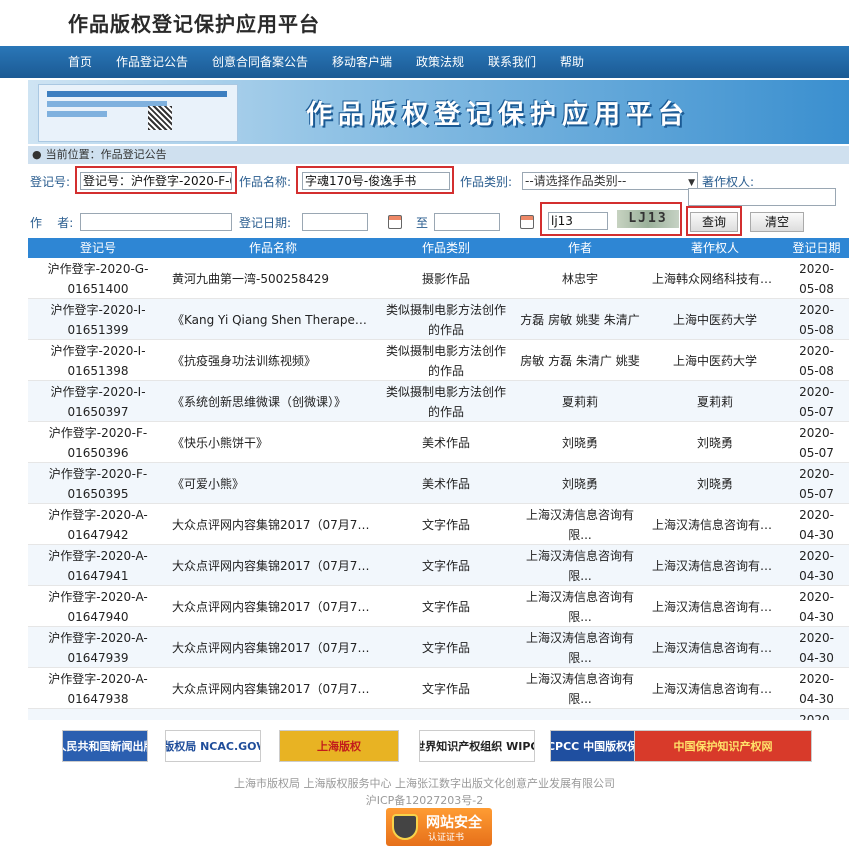 This screenshot has height=848, width=849. I want to click on cell-work-name: 《系统创新思维微课（创微课）》, so click(273, 401).